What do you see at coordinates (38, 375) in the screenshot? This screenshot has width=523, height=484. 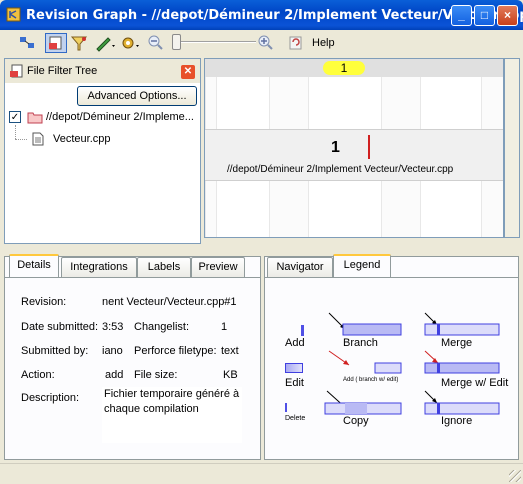 I see `action-label: Action:` at bounding box center [38, 375].